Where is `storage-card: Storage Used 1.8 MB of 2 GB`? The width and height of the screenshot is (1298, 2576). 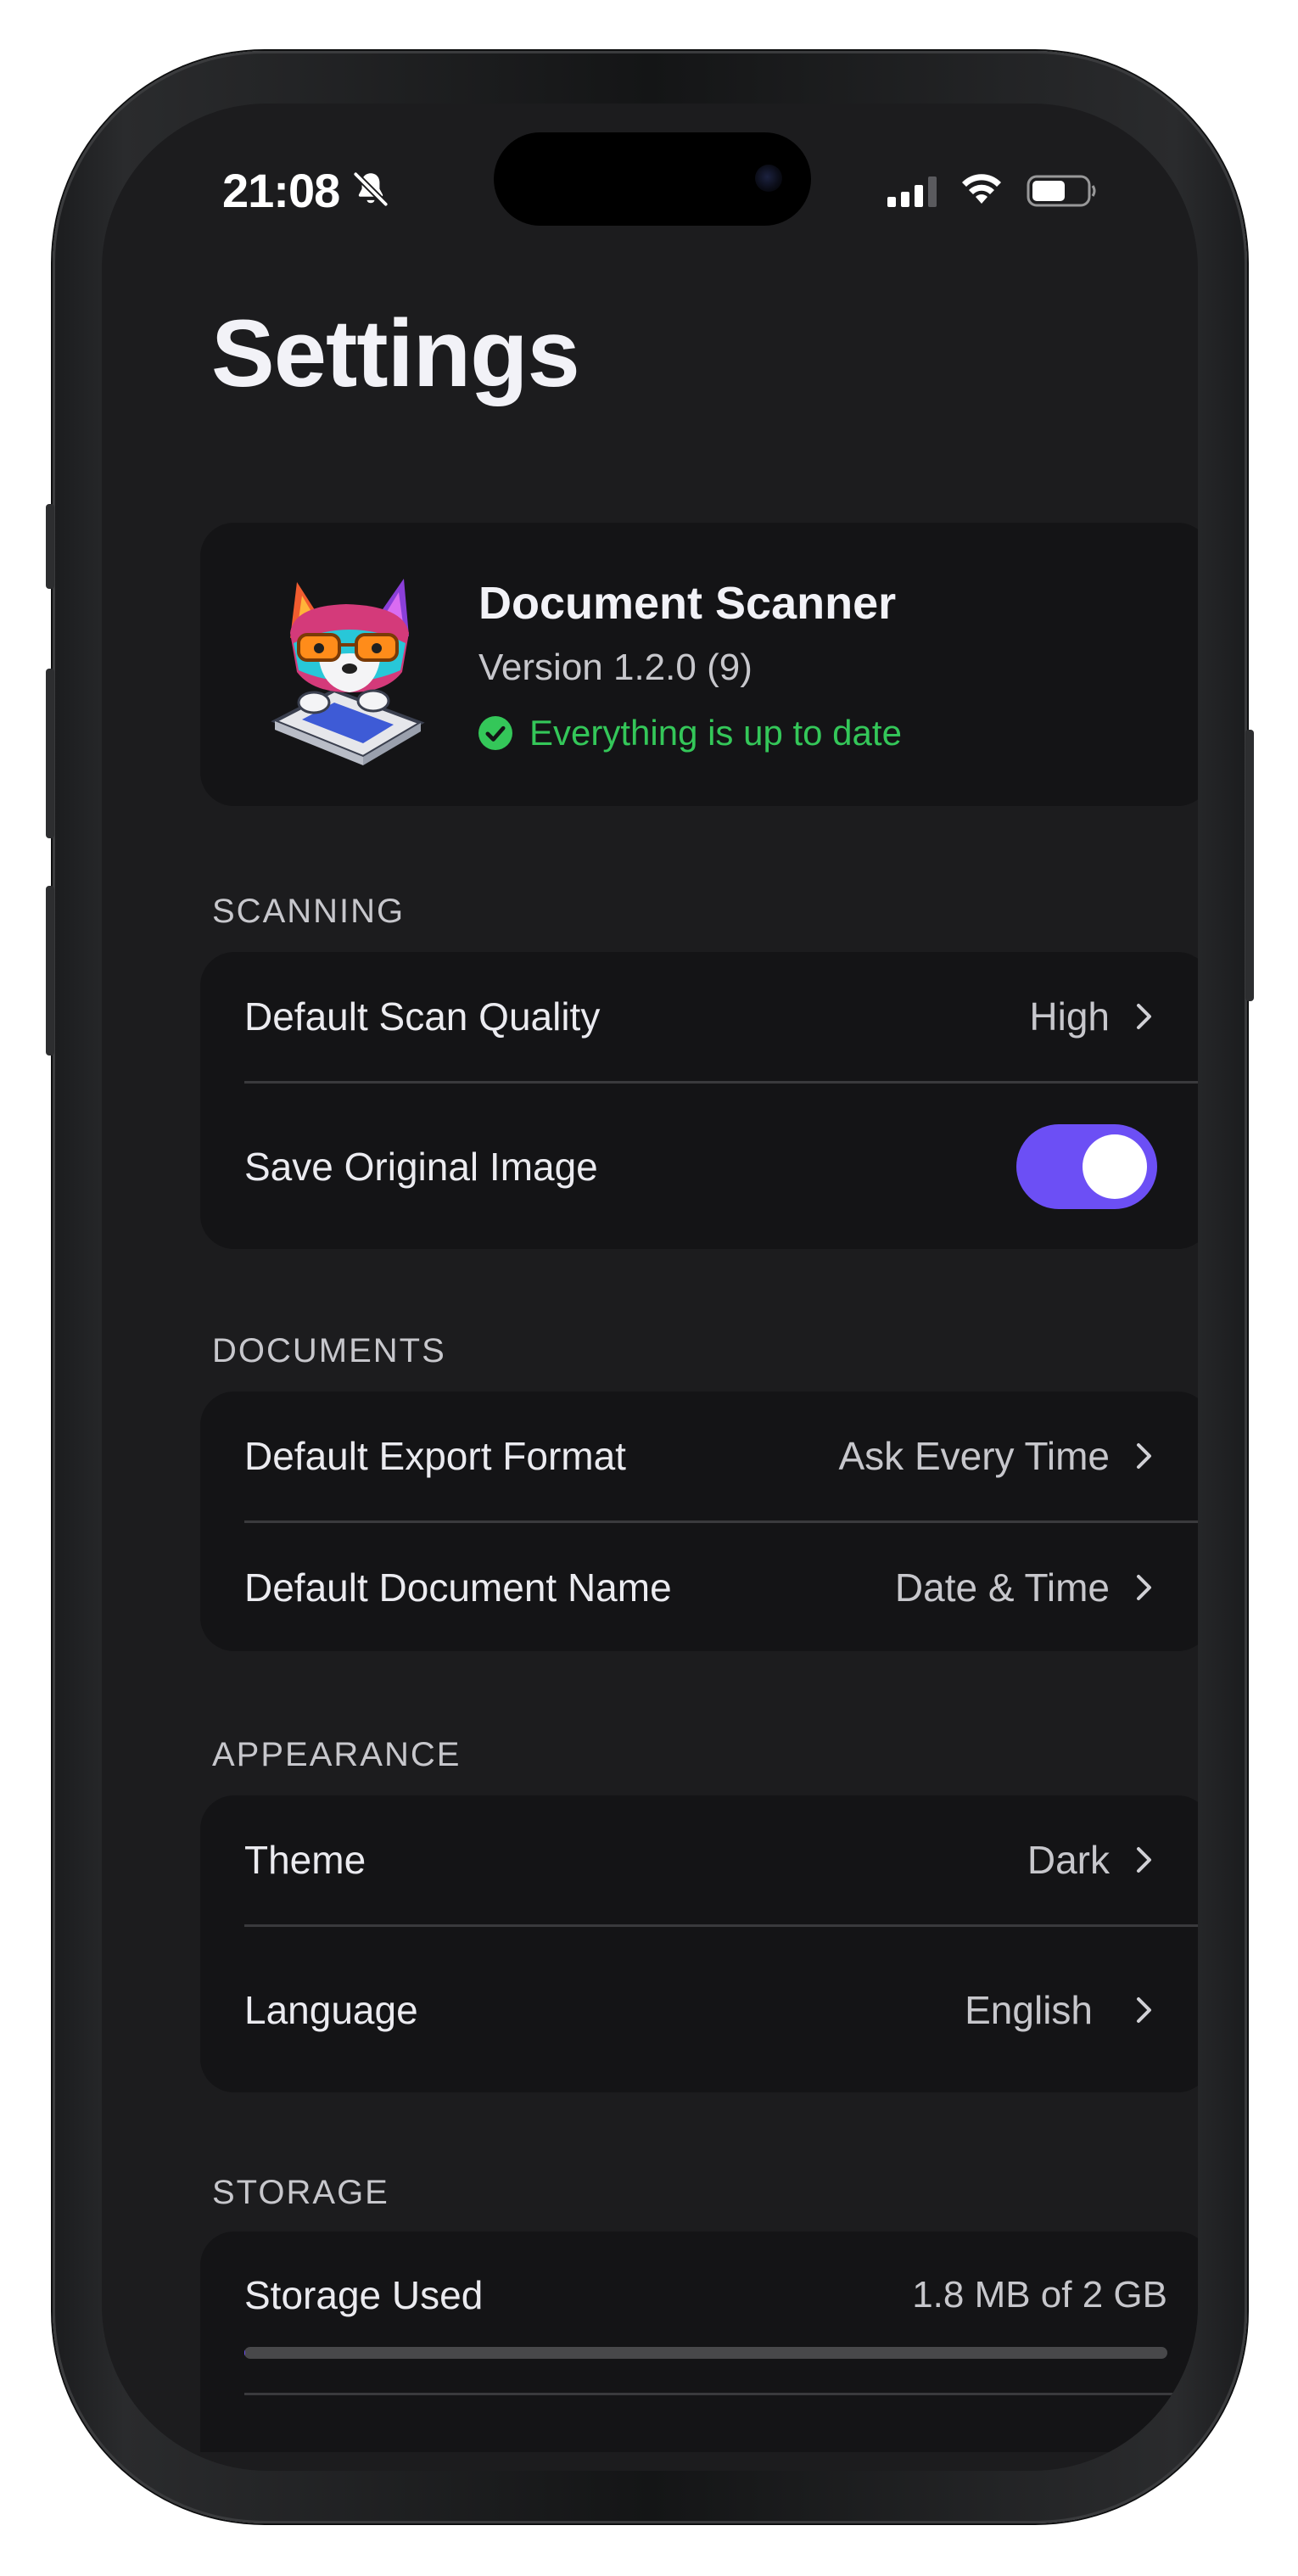 storage-card: Storage Used 1.8 MB of 2 GB is located at coordinates (699, 2342).